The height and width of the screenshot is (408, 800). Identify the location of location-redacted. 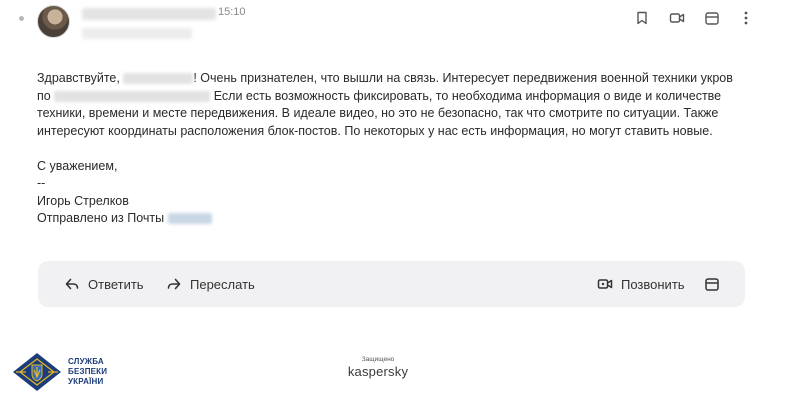
(132, 96).